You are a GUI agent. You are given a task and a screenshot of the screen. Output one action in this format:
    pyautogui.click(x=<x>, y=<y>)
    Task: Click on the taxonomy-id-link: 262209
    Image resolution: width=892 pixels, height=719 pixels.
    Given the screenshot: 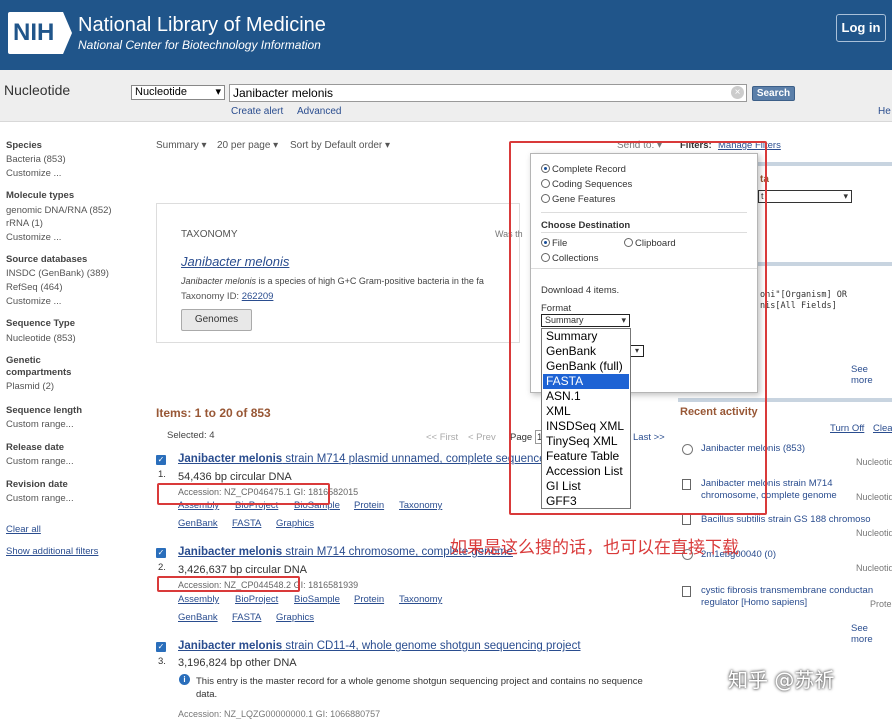 What is the action you would take?
    pyautogui.click(x=258, y=296)
    